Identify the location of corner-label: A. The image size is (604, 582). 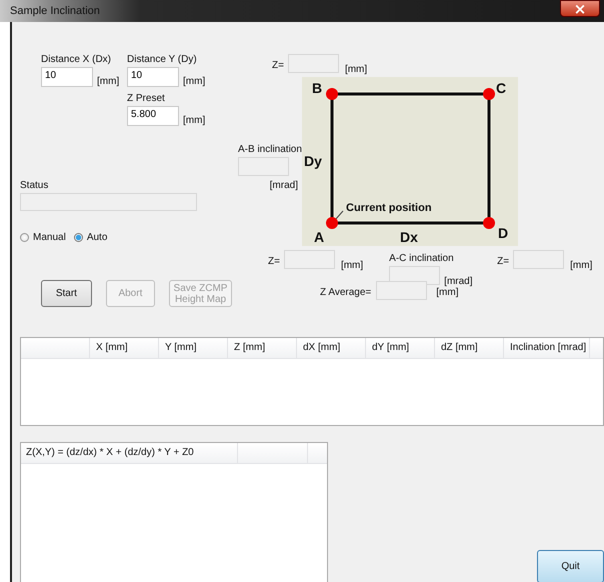
(319, 237).